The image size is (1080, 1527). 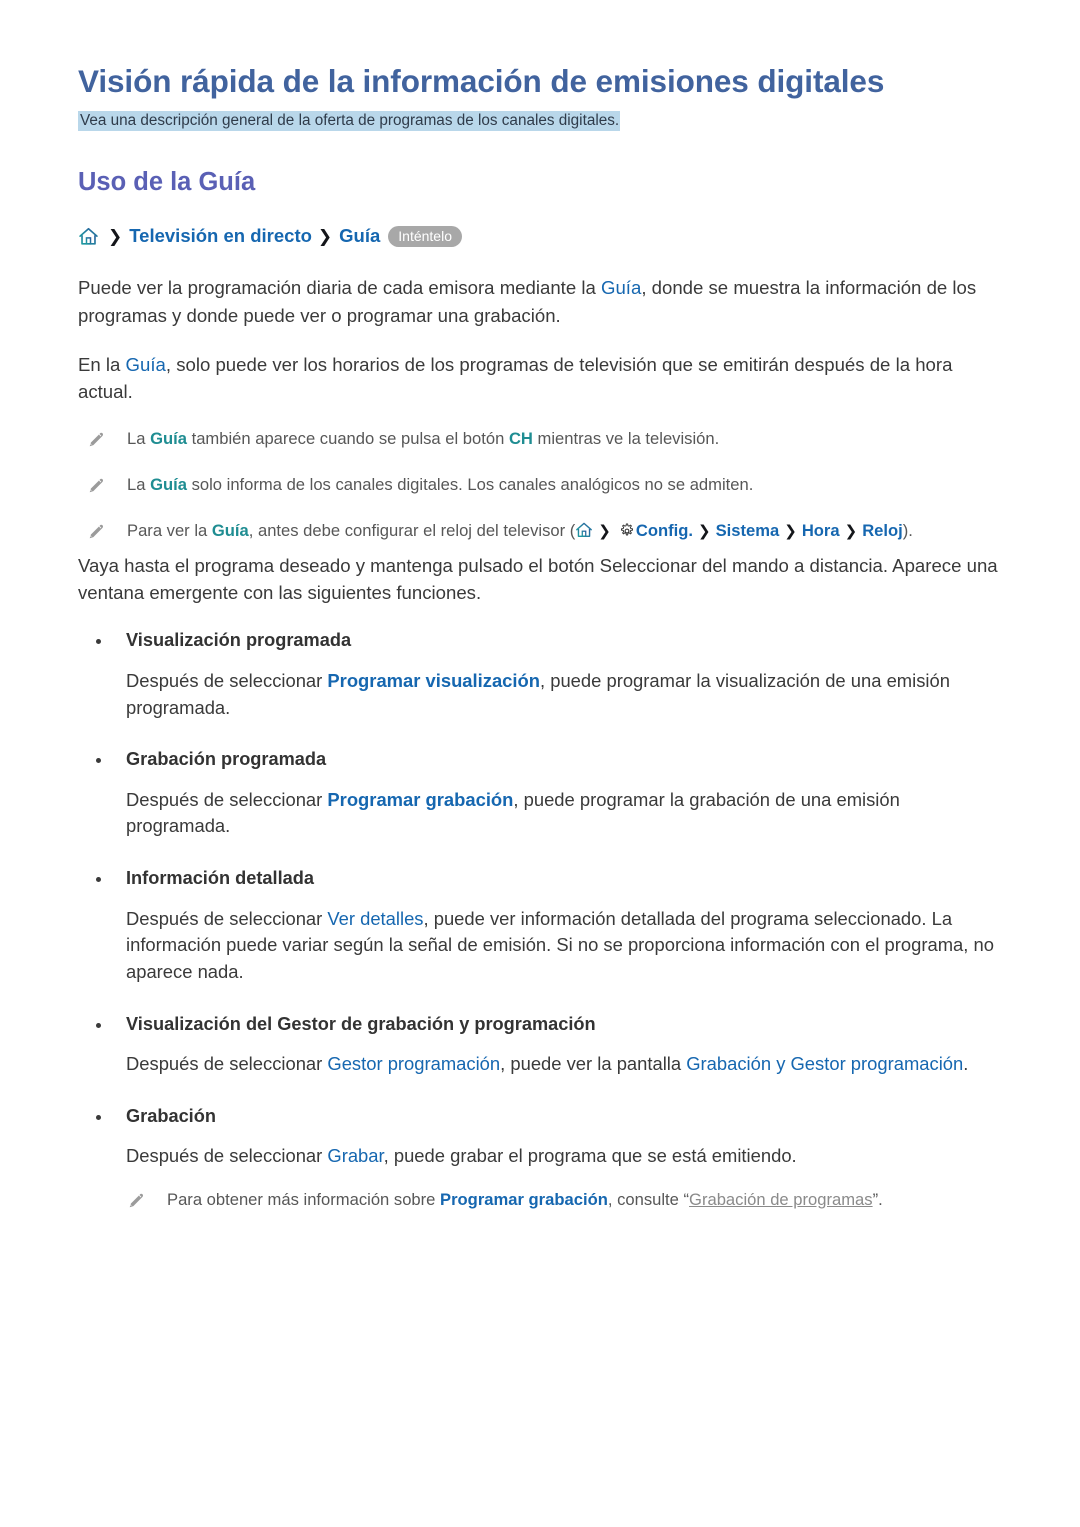 I want to click on gear-icon, so click(x=627, y=534).